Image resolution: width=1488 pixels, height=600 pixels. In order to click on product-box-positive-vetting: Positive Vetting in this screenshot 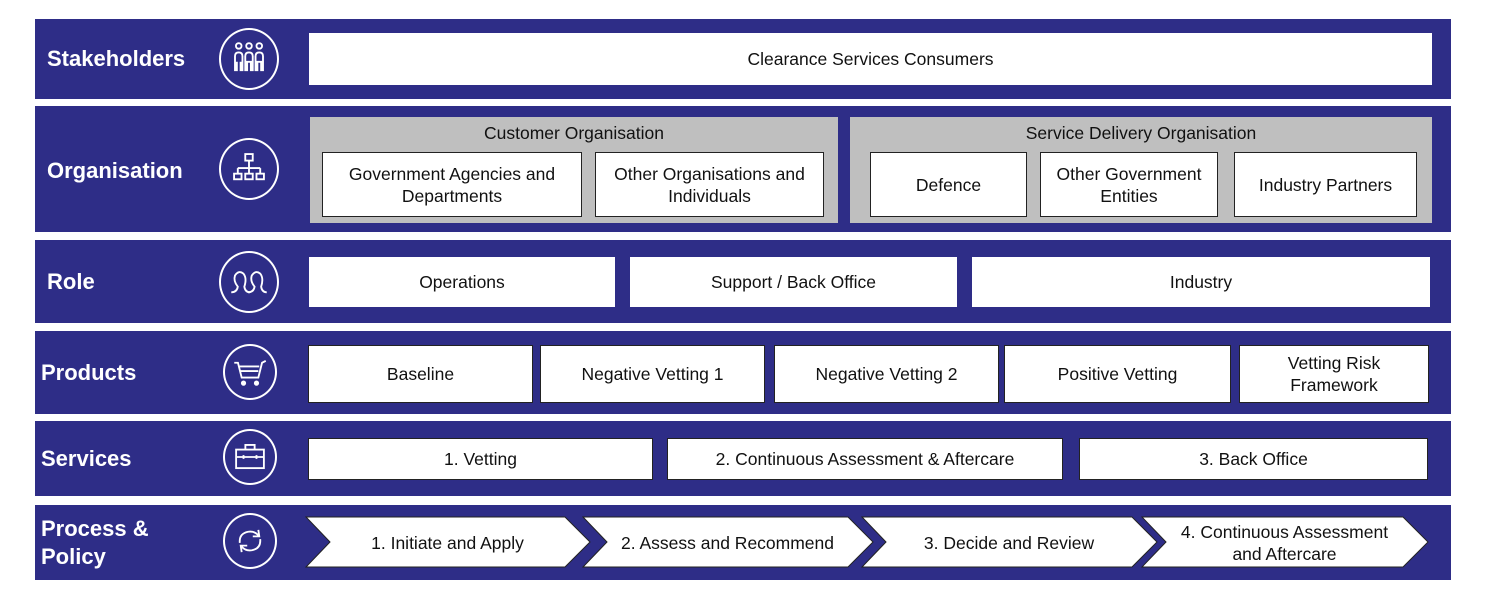, I will do `click(1117, 374)`.